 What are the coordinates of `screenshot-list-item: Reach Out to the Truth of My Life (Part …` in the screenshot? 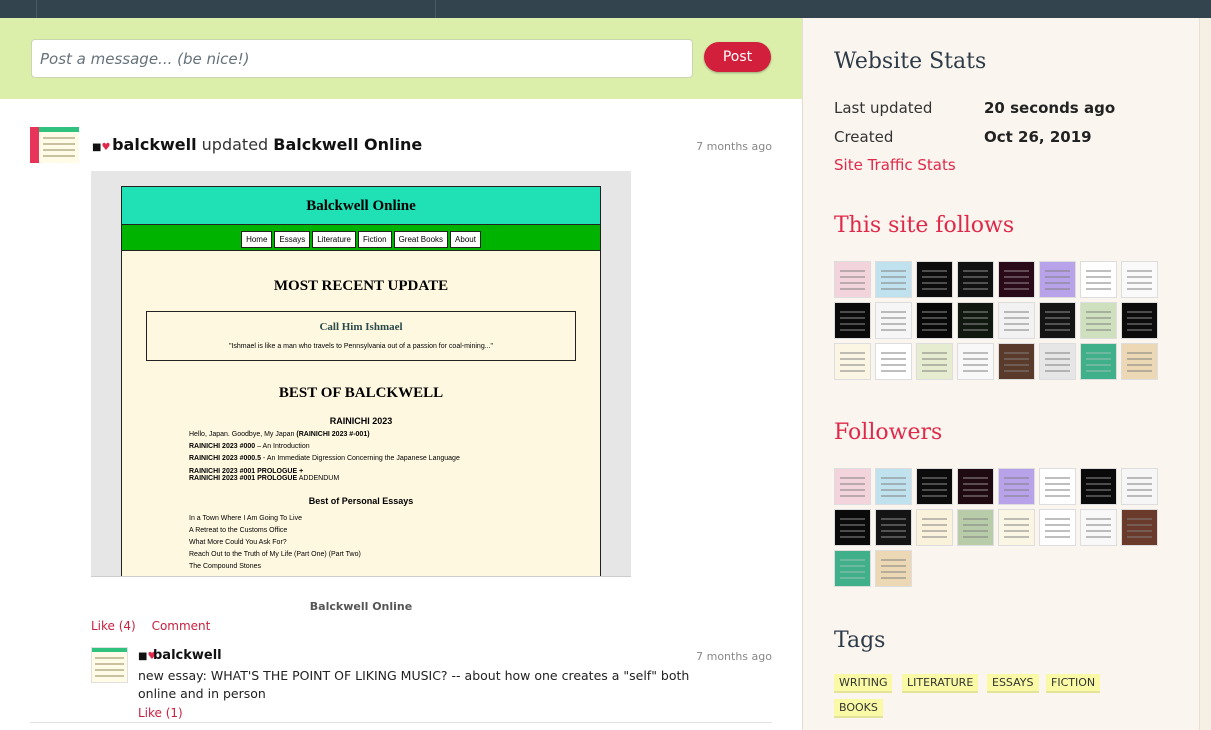 It's located at (275, 554).